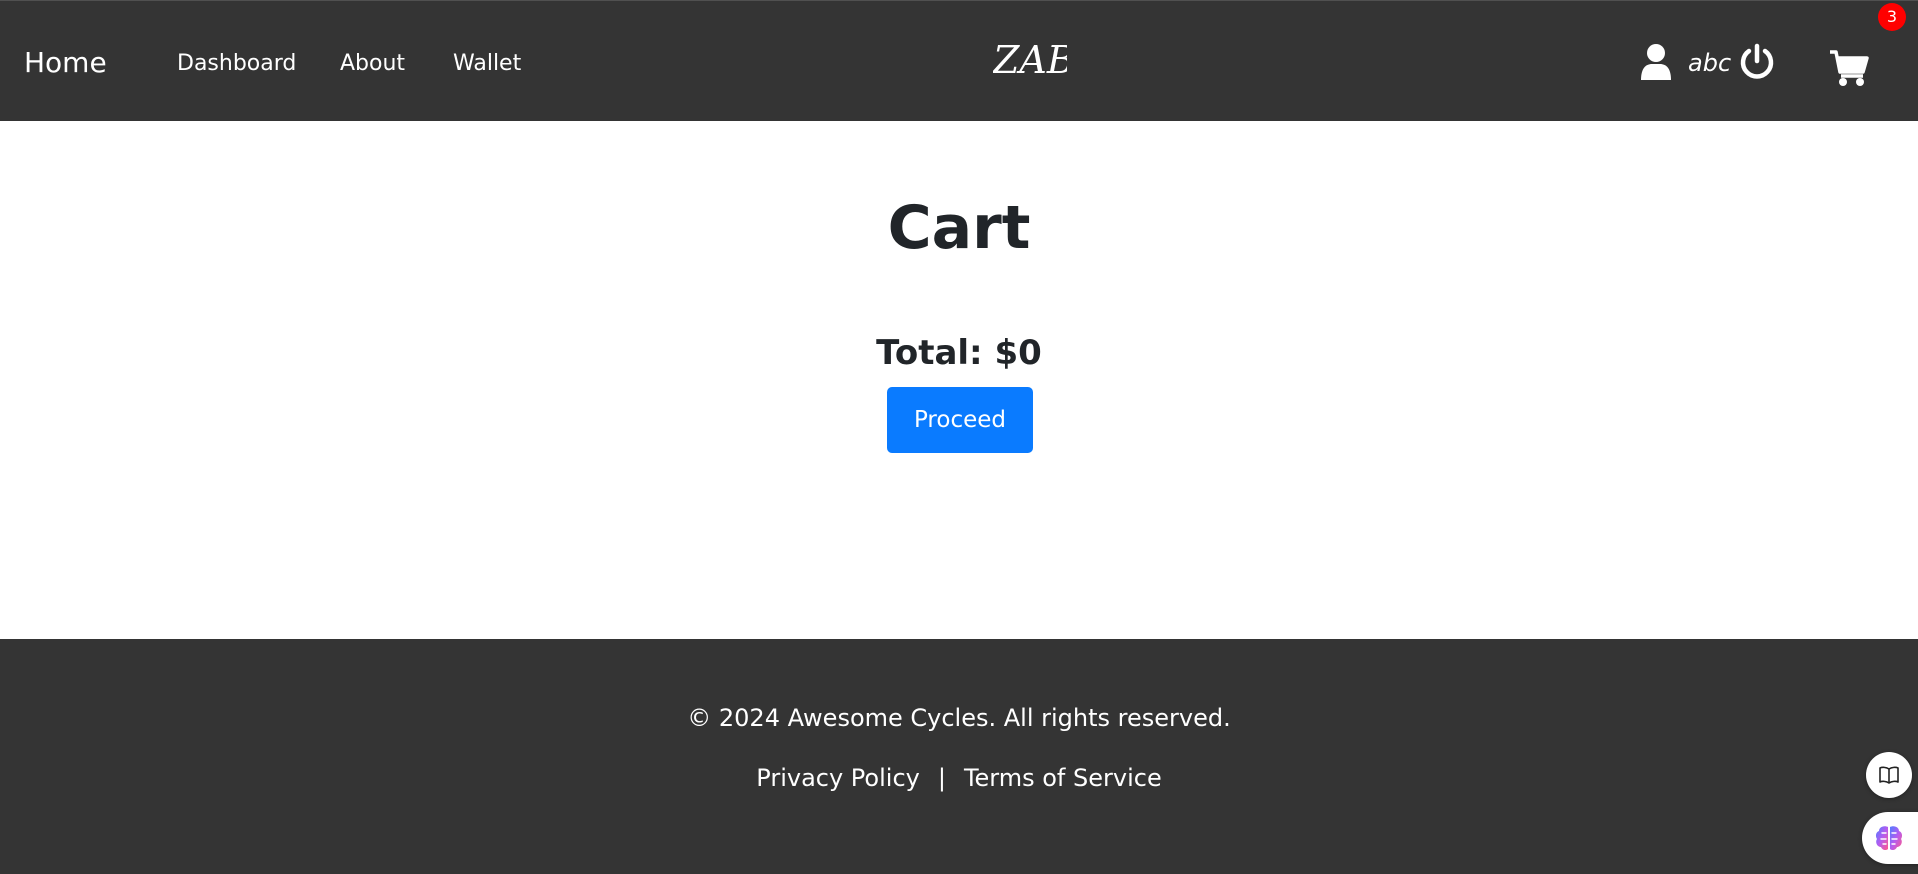 Image resolution: width=1918 pixels, height=874 pixels. I want to click on cart-total: Total: $0, so click(959, 353).